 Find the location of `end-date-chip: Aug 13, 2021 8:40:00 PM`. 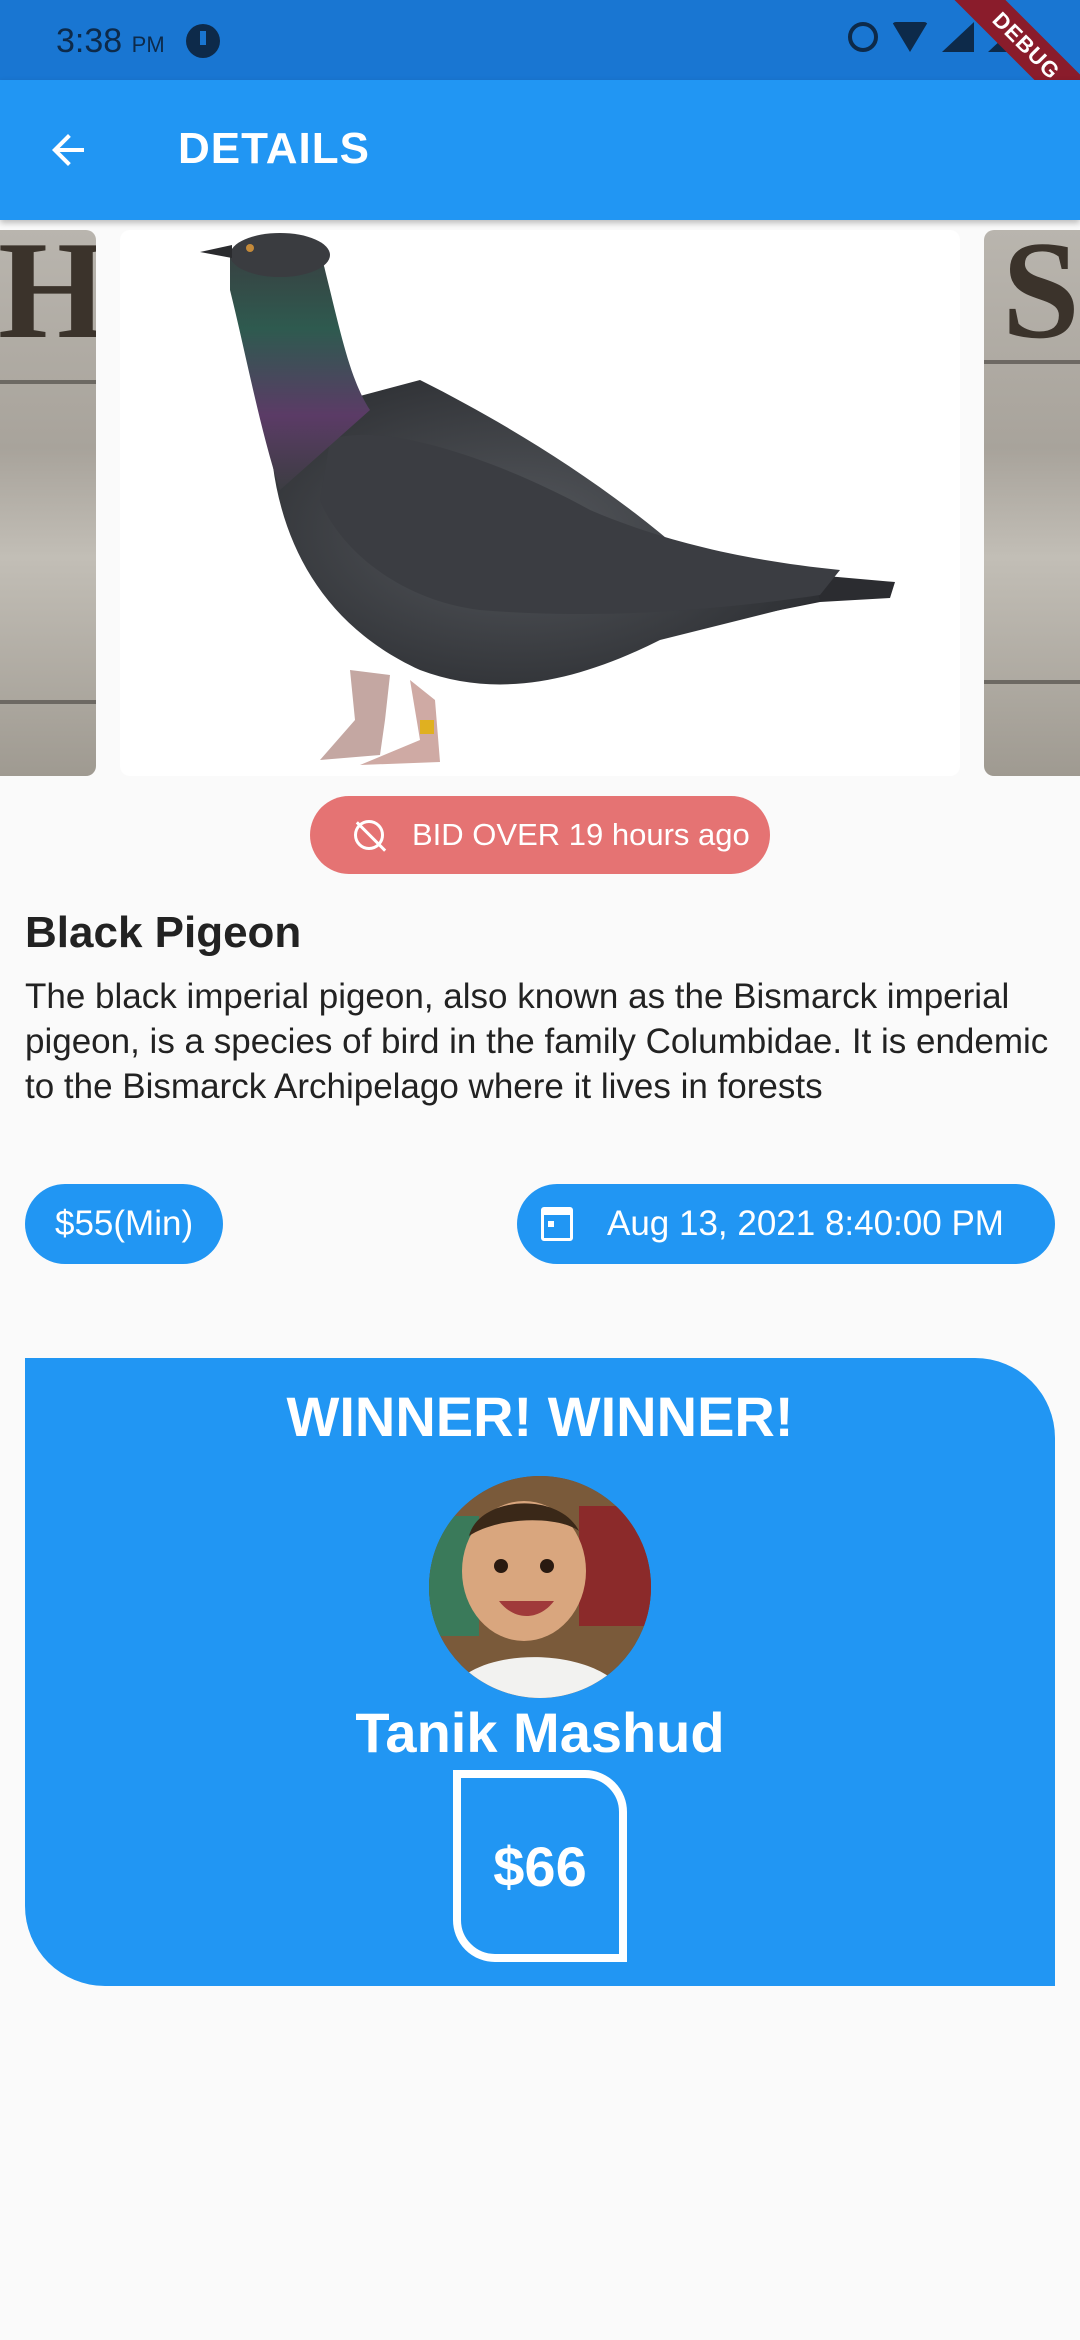

end-date-chip: Aug 13, 2021 8:40:00 PM is located at coordinates (786, 1224).